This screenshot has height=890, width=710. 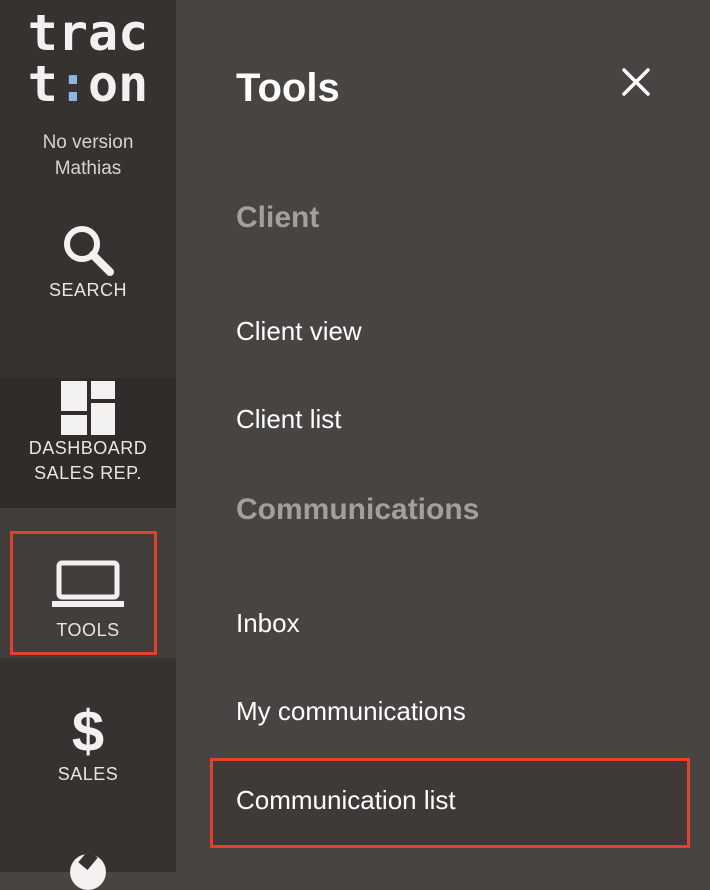 I want to click on nav-search: SEARCH, so click(x=88, y=272).